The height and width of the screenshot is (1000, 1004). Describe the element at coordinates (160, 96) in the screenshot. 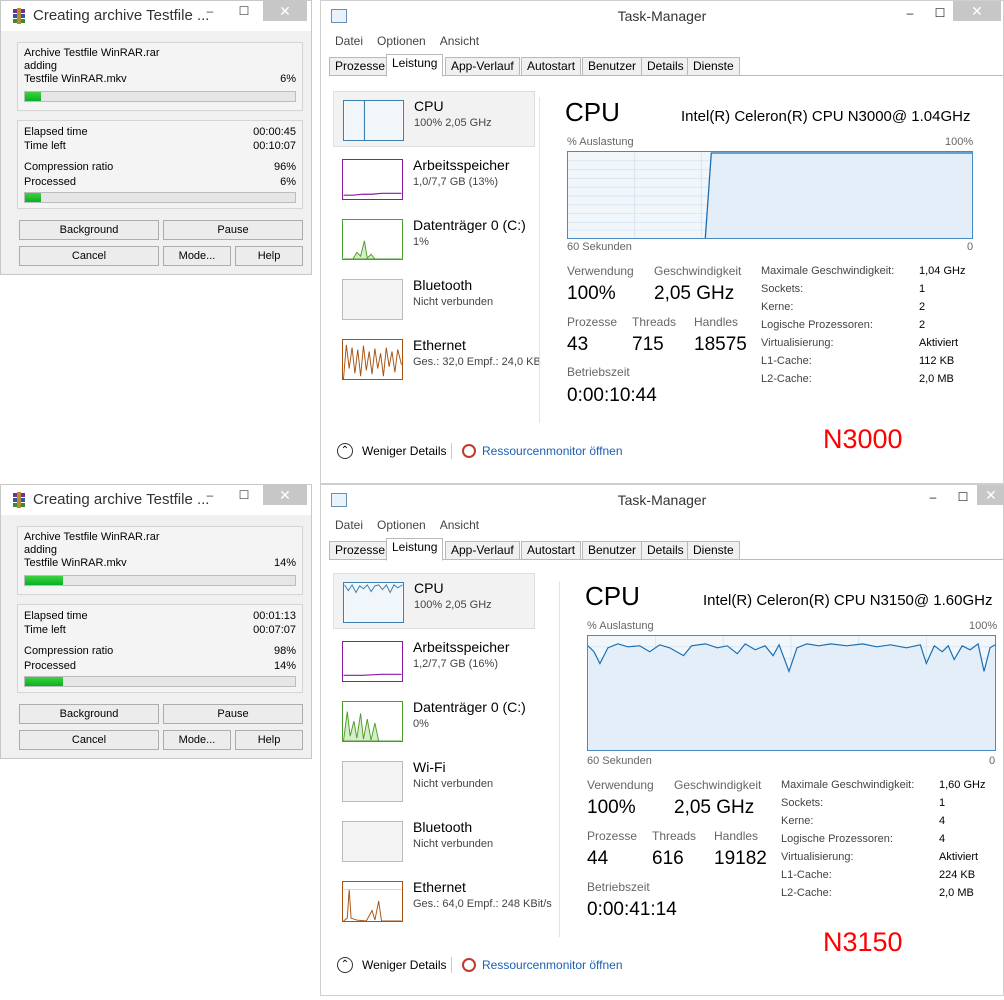

I see `file-progress-bar` at that location.